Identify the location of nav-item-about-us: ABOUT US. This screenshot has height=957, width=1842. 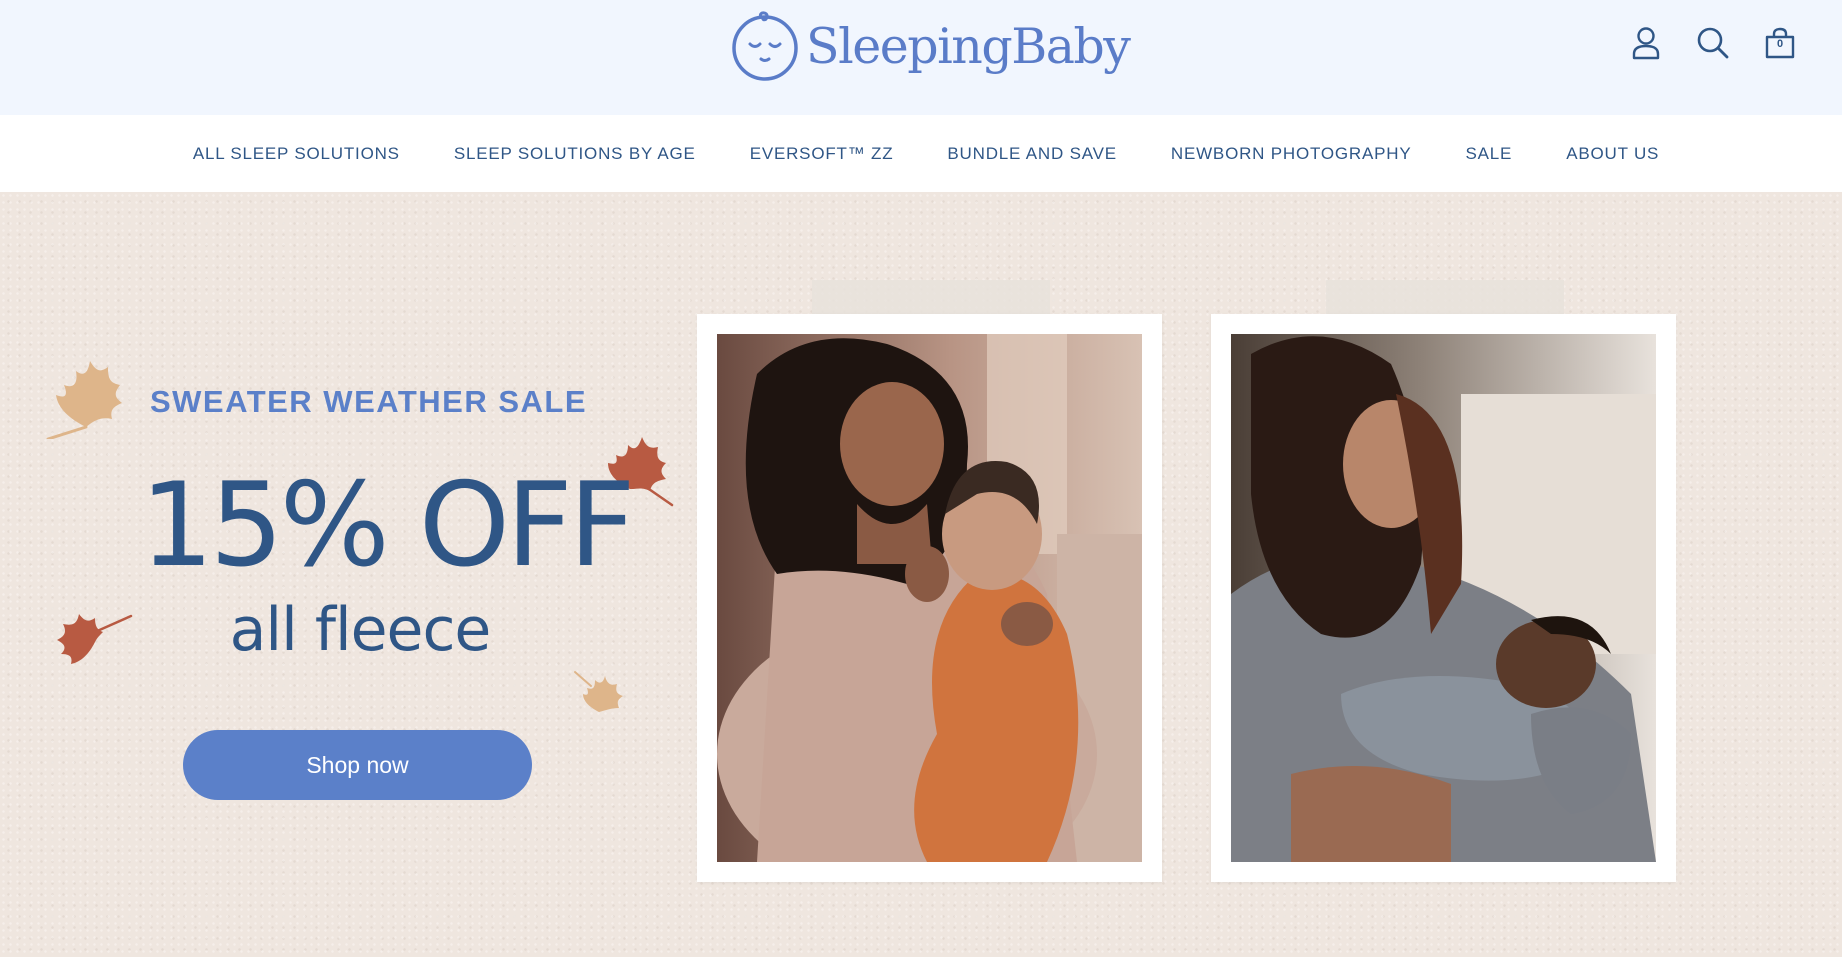
(1612, 154).